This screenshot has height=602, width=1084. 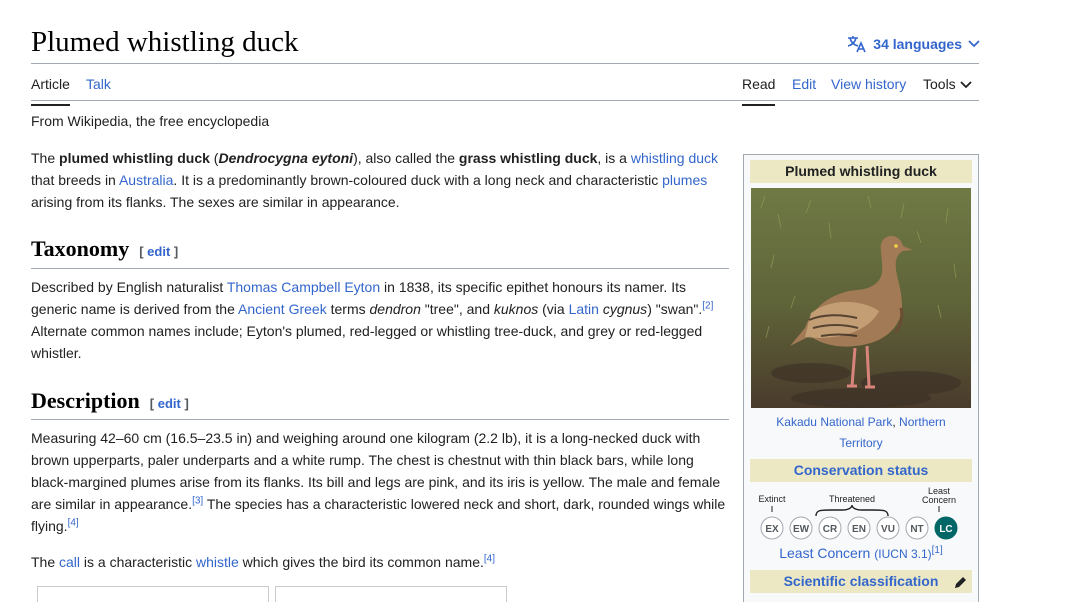 What do you see at coordinates (197, 500) in the screenshot?
I see `citation-link: [3]` at bounding box center [197, 500].